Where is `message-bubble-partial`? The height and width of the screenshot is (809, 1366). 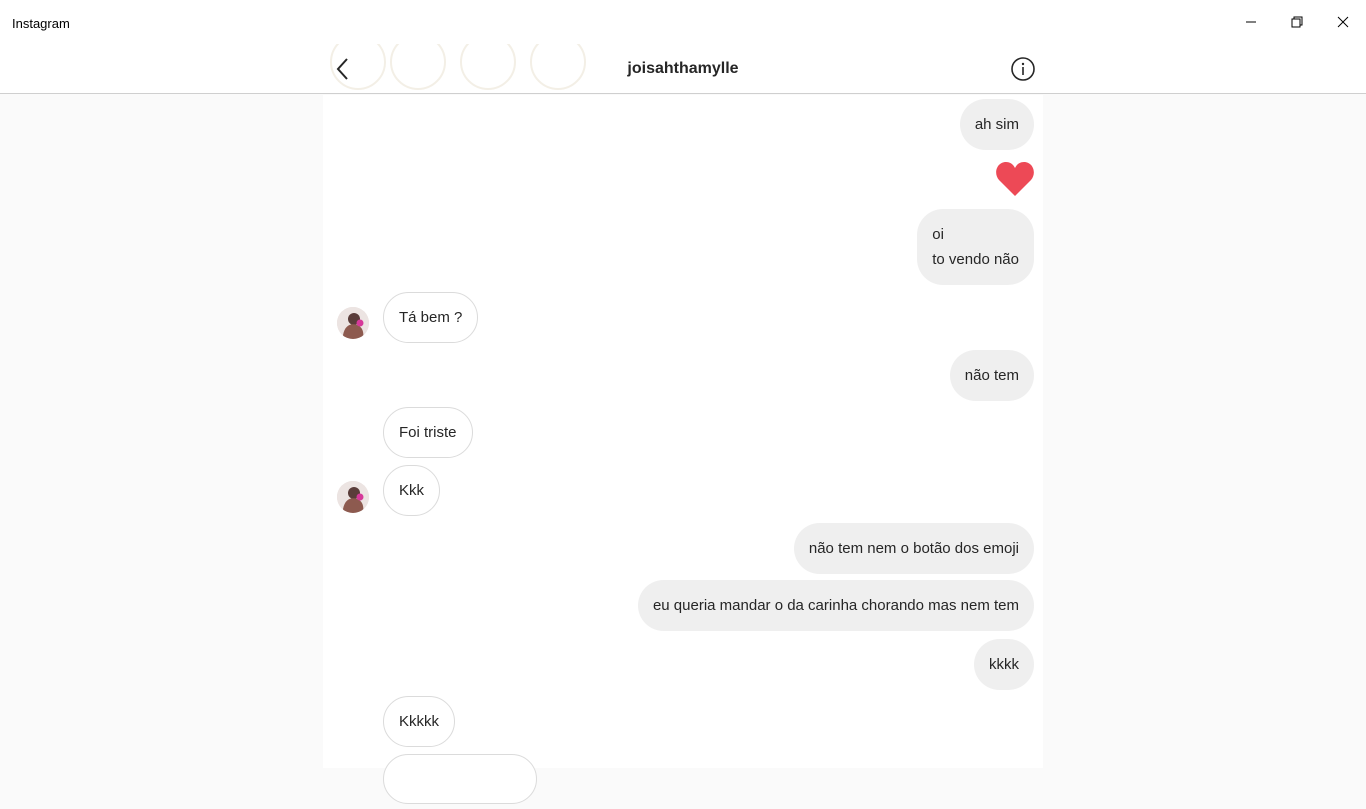
message-bubble-partial is located at coordinates (460, 779).